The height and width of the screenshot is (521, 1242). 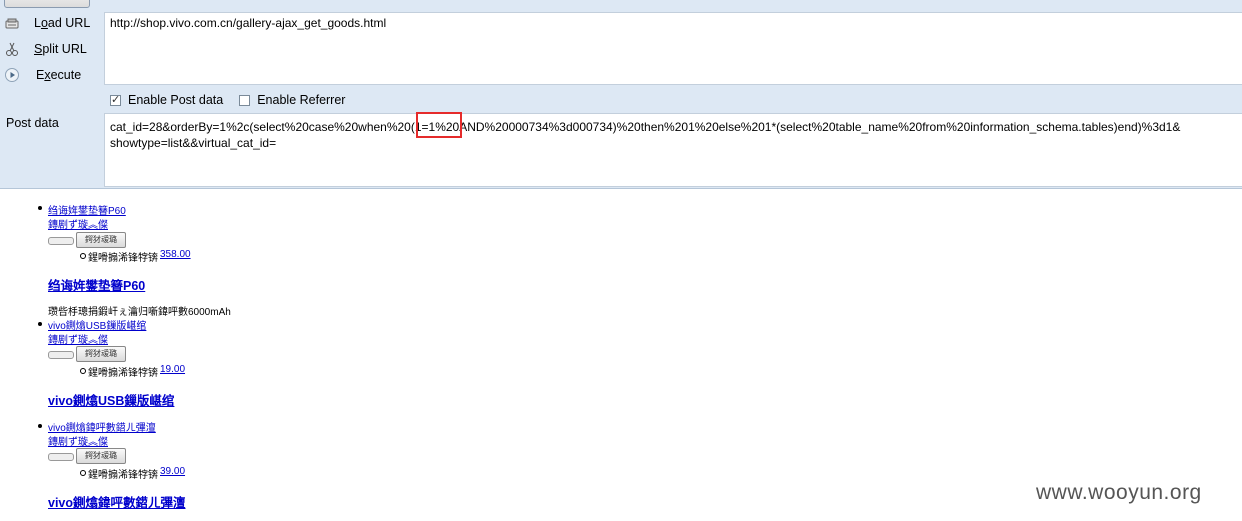 What do you see at coordinates (60, 49) in the screenshot?
I see `split-url-label: Split URL` at bounding box center [60, 49].